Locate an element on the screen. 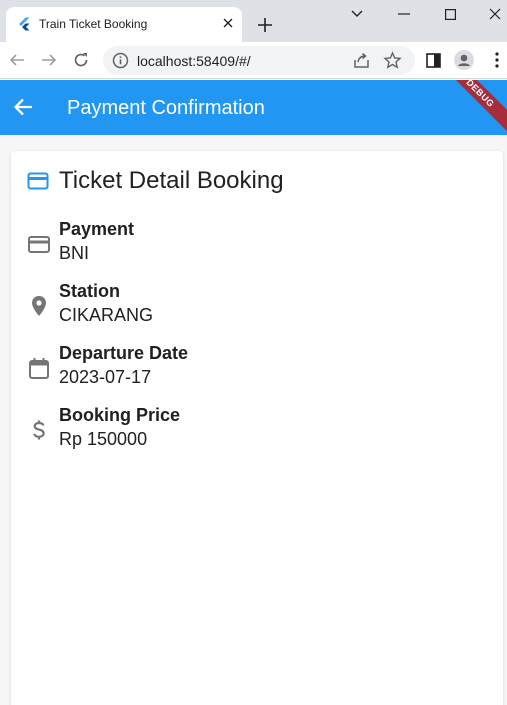 This screenshot has width=507, height=705. profile-avatar-icon is located at coordinates (464, 60).